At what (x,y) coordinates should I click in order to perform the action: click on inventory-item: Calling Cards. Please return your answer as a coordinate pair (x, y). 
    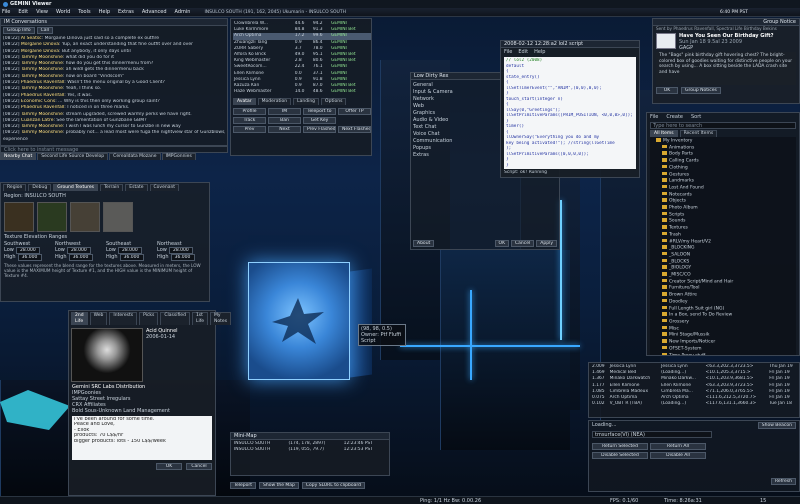
    Looking at the image, I should click on (723, 161).